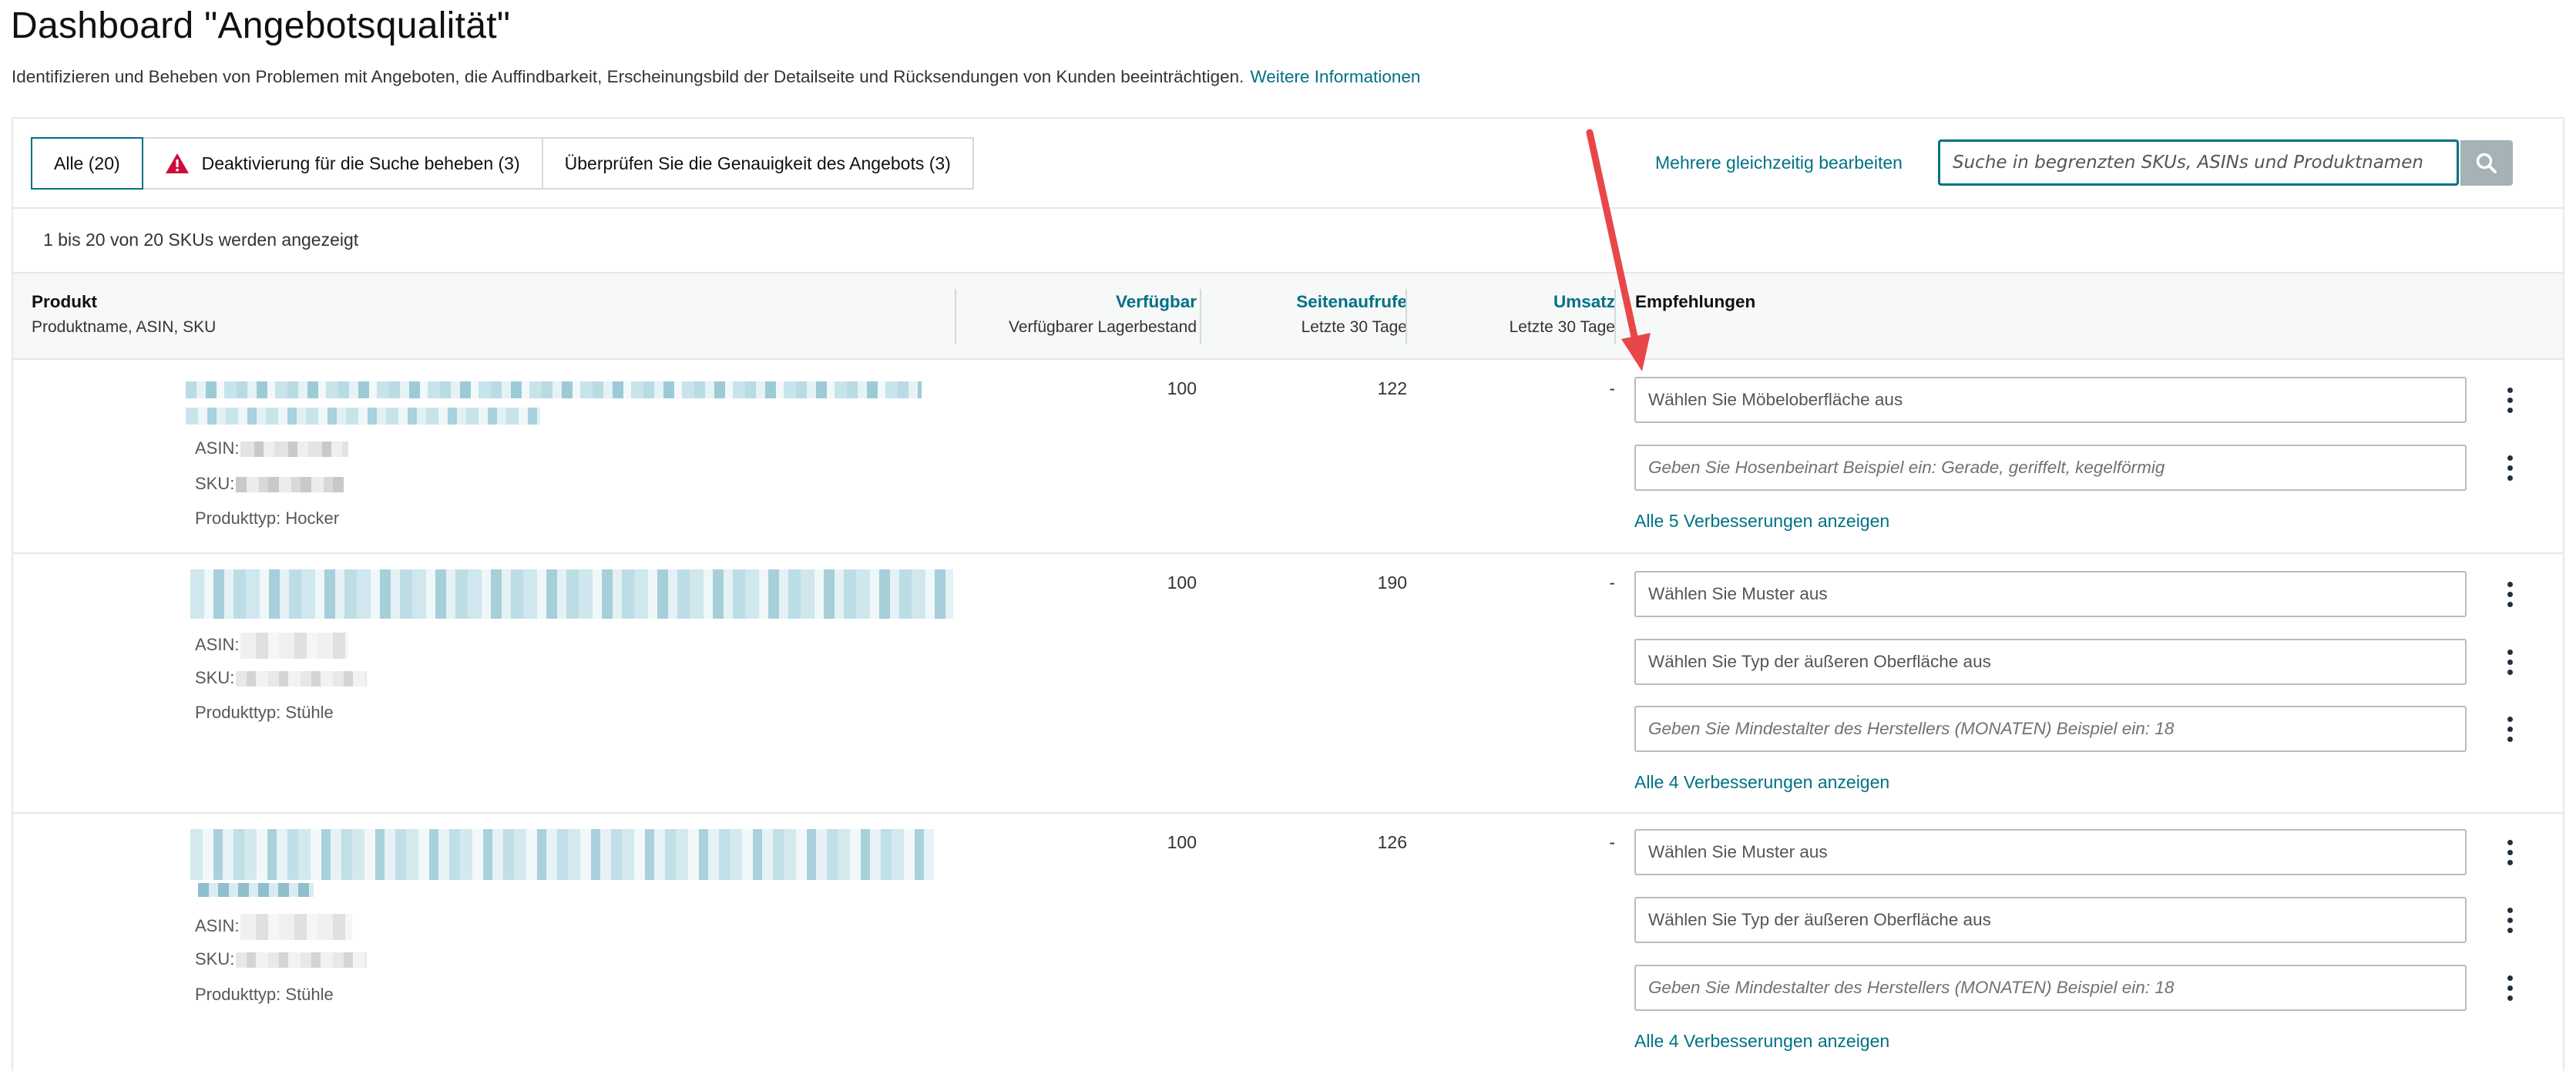 This screenshot has width=2576, height=1071. What do you see at coordinates (1392, 583) in the screenshot?
I see `pageviews-value: 190` at bounding box center [1392, 583].